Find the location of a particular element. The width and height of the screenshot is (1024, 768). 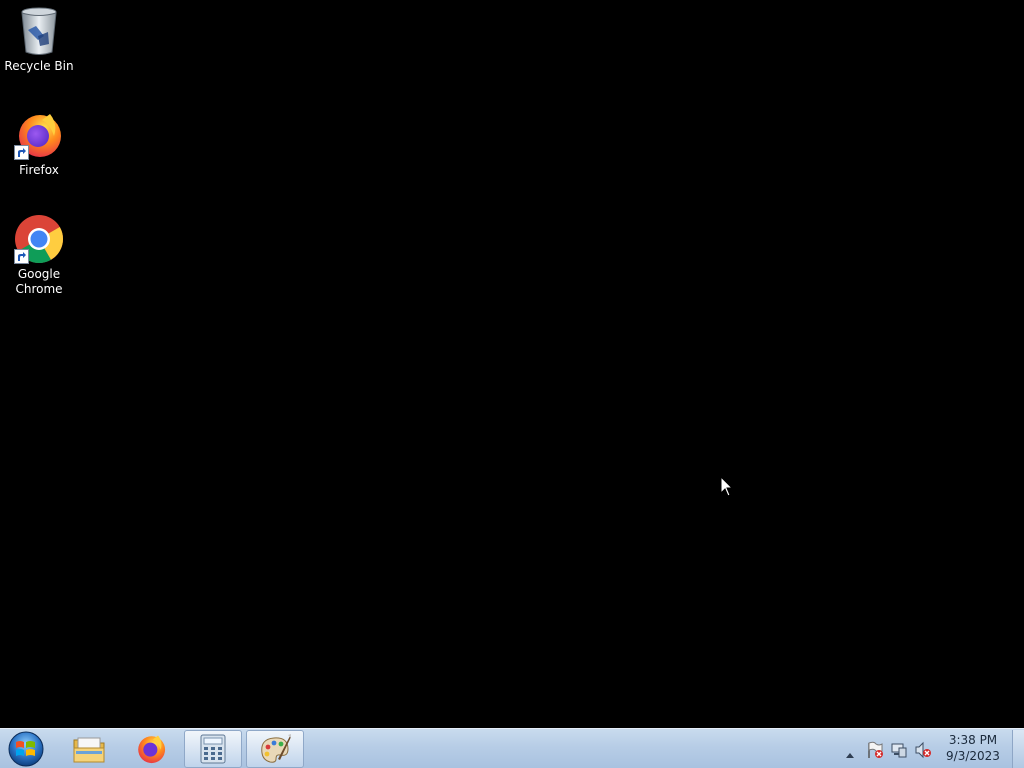

system-clock: 3:38 PM 9/3/2023 is located at coordinates (973, 748).